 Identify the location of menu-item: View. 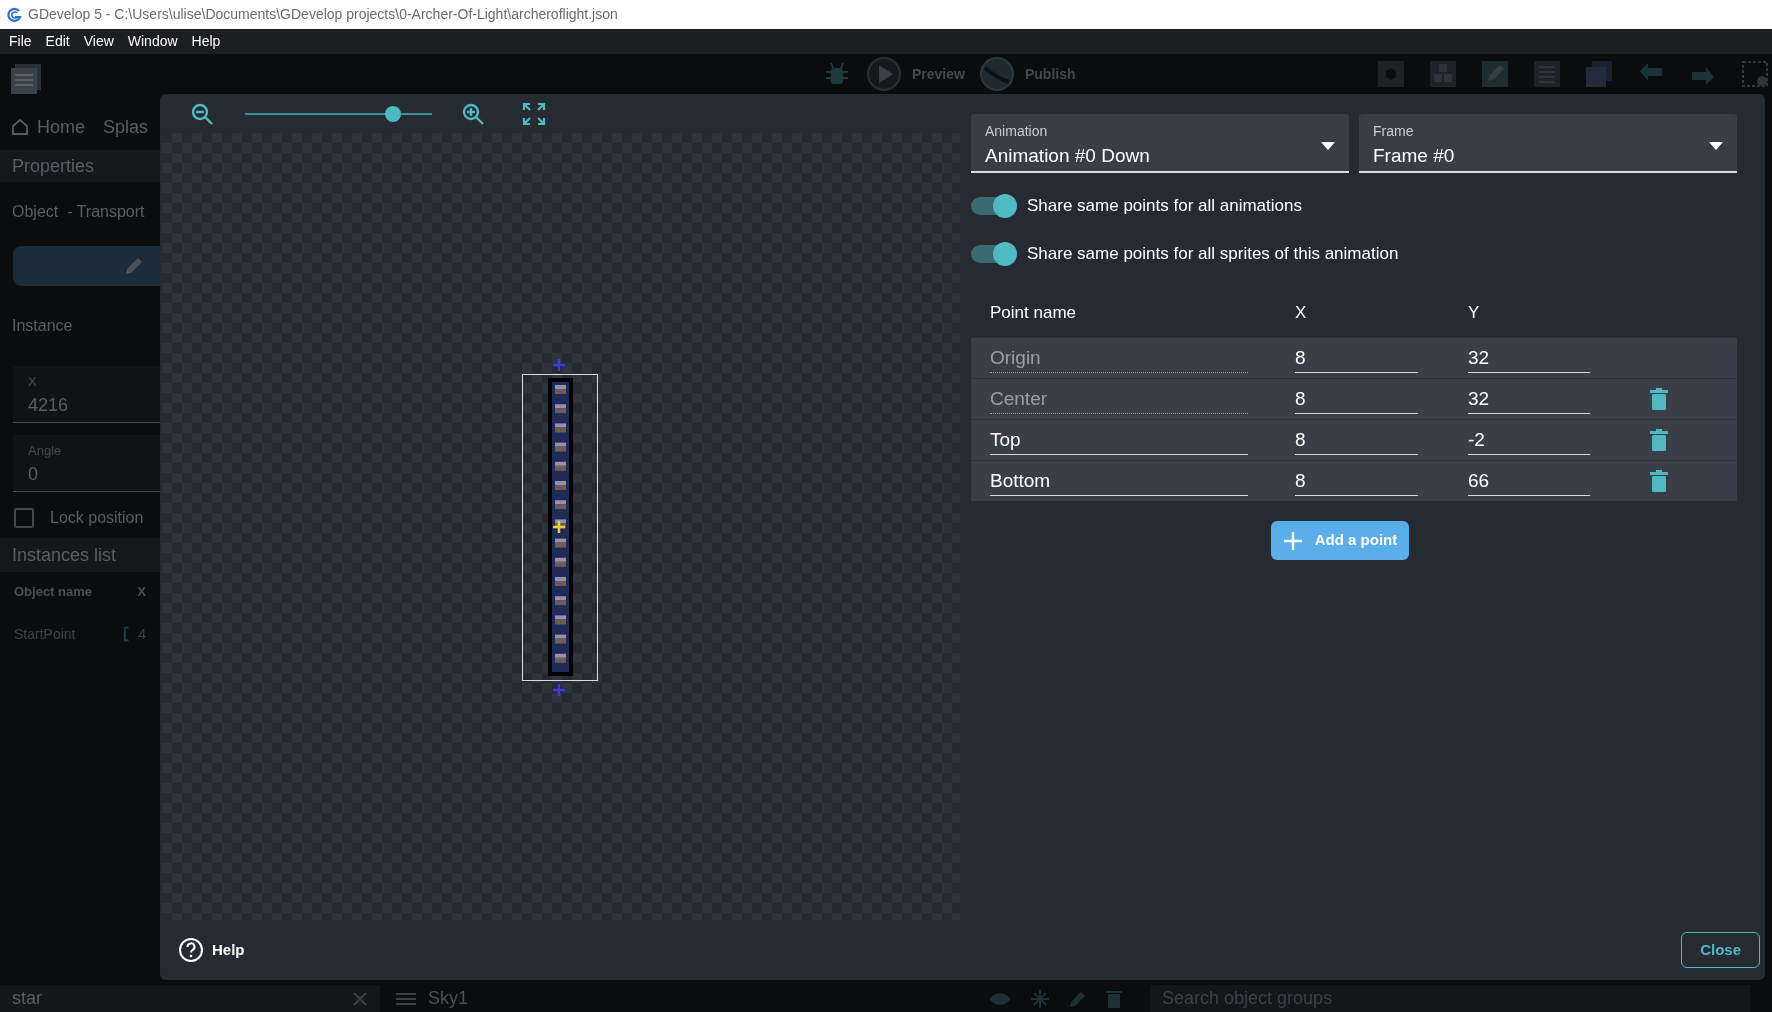
(98, 41).